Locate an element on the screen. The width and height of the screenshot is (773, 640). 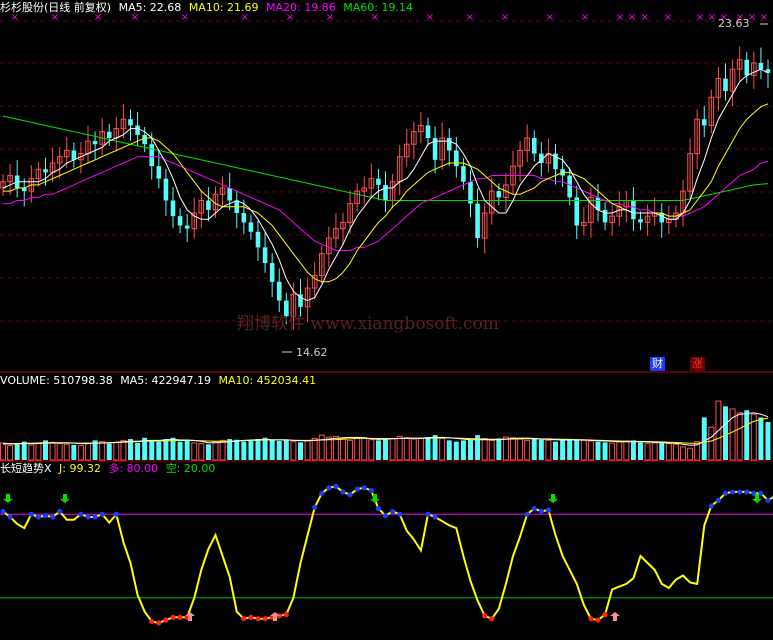
duo-readout: 多: 80.00 is located at coordinates (133, 468).